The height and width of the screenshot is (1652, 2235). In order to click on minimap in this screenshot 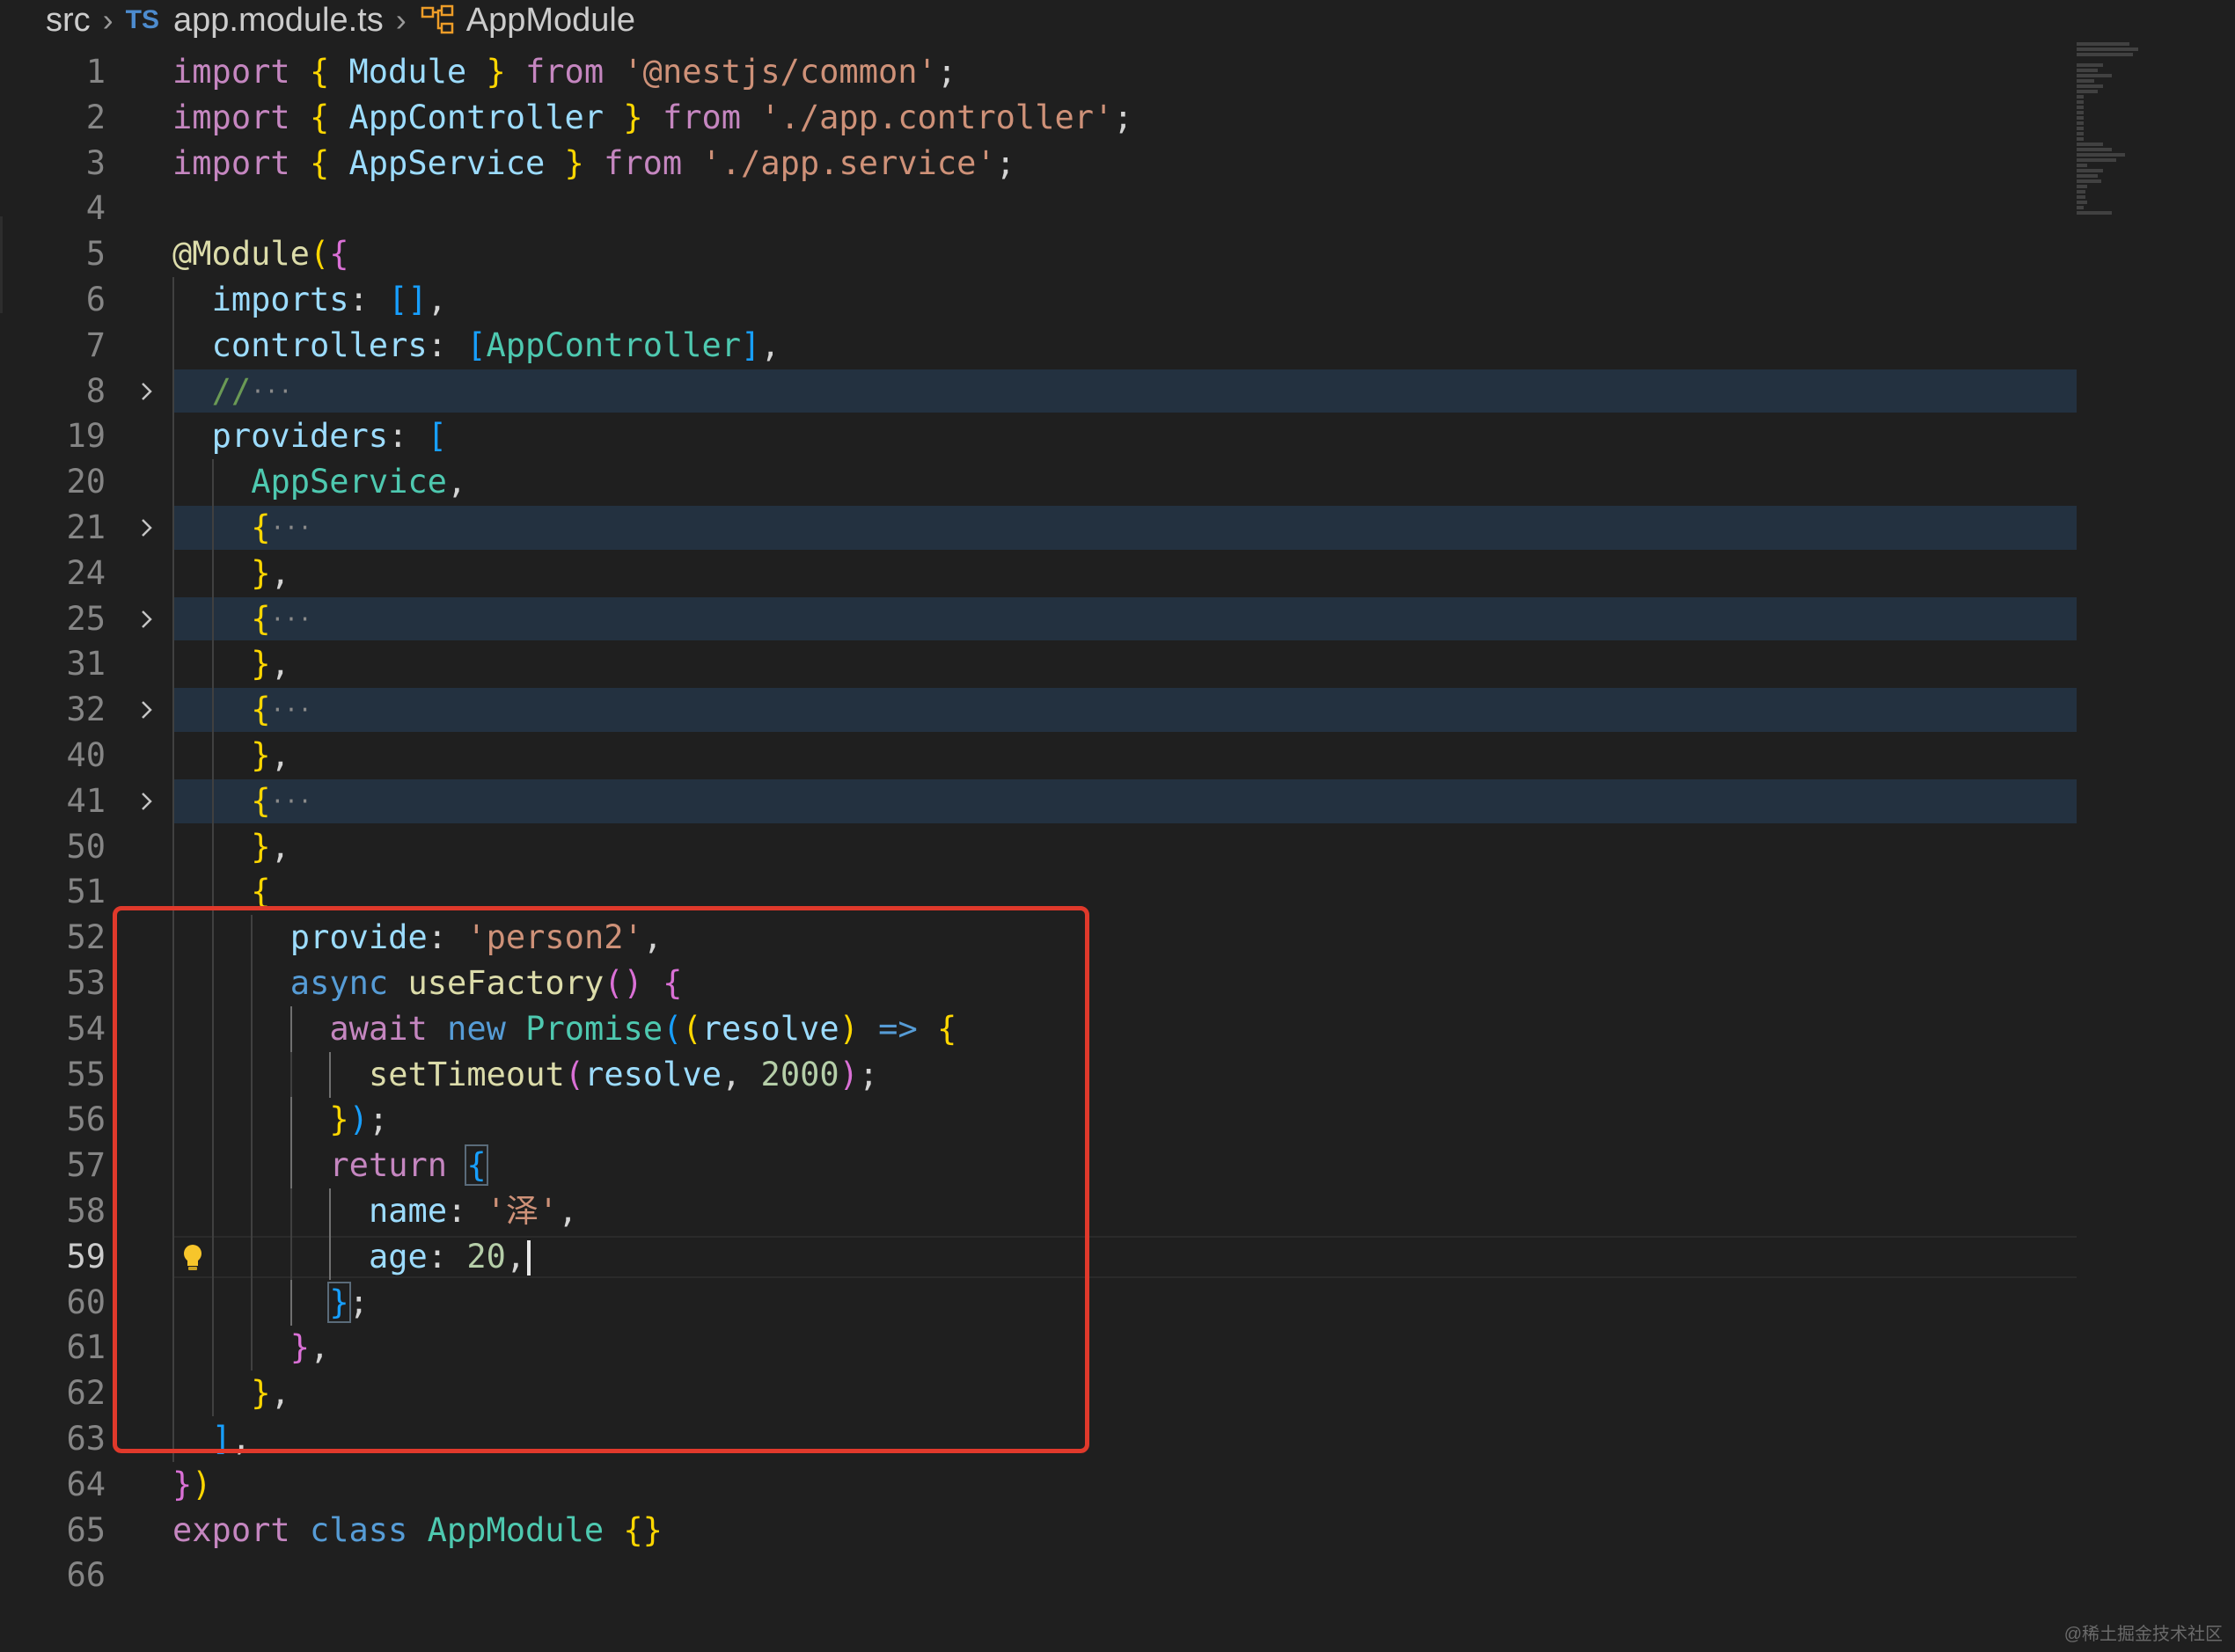, I will do `click(2156, 128)`.